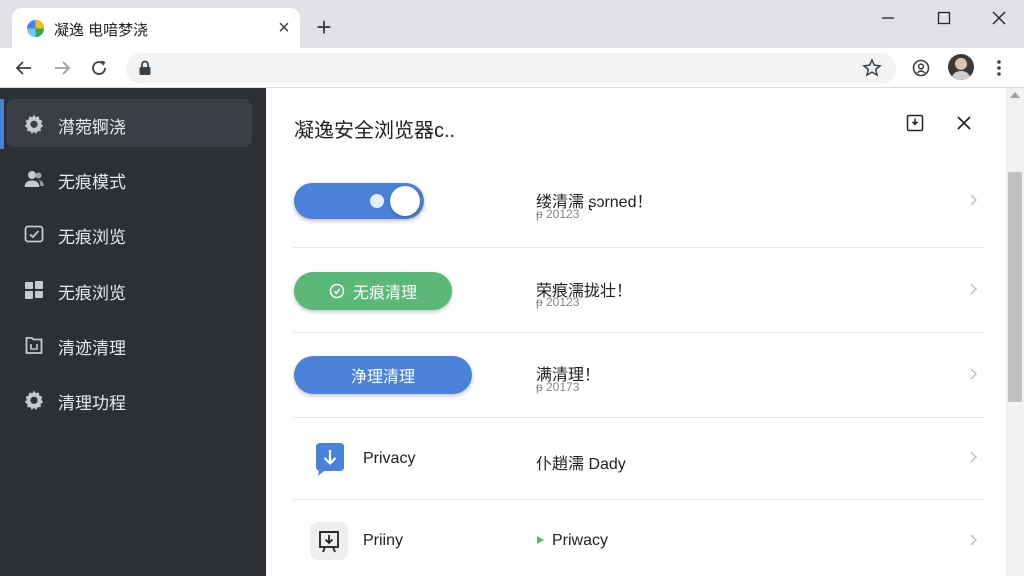 The height and width of the screenshot is (576, 1024). Describe the element at coordinates (129, 399) in the screenshot. I see `sidebar-item-cleanup-tools: 清理功程` at that location.